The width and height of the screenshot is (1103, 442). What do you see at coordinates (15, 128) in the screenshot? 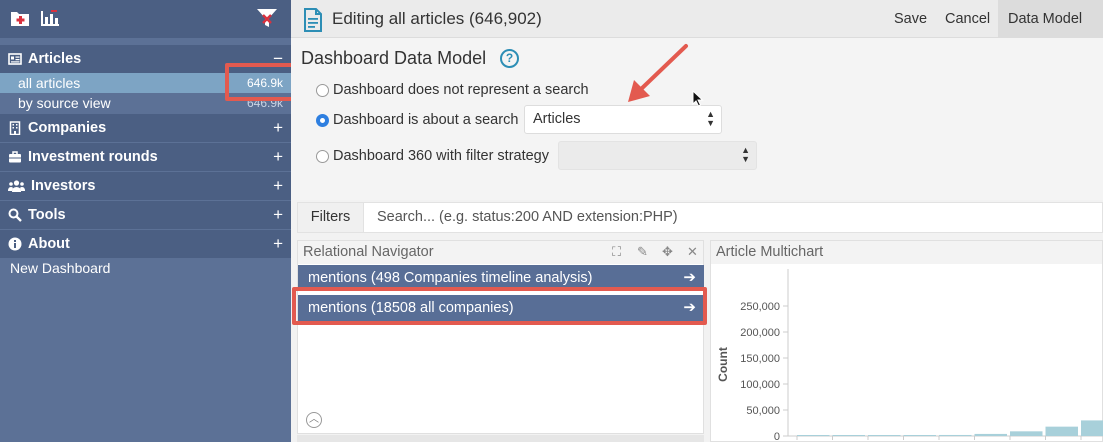
I see `building-icon` at bounding box center [15, 128].